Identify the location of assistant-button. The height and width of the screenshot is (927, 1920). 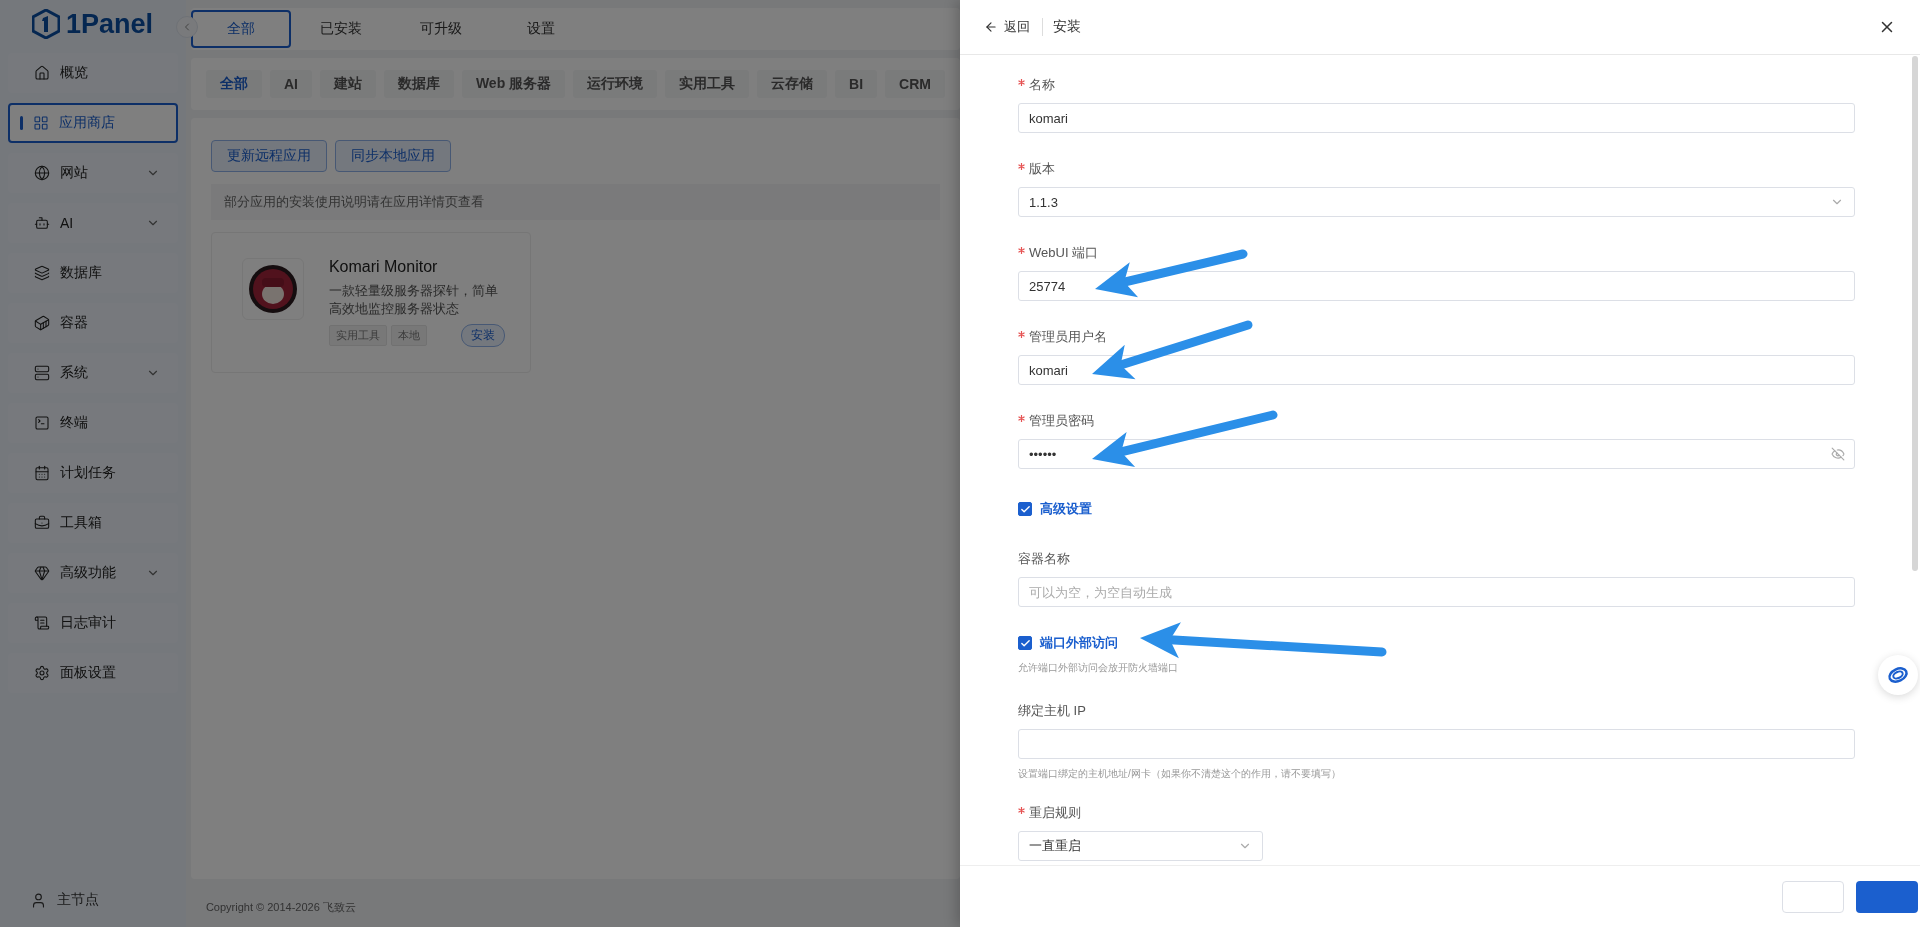
(1898, 675).